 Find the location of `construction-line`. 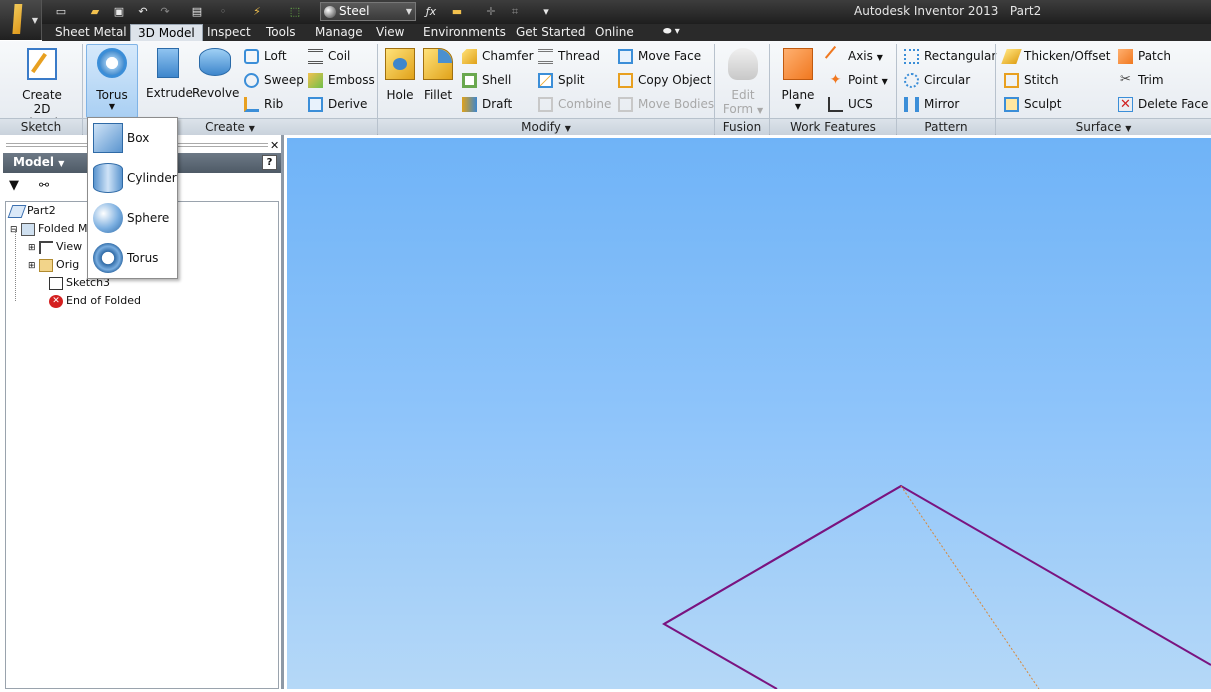

construction-line is located at coordinates (970, 587).